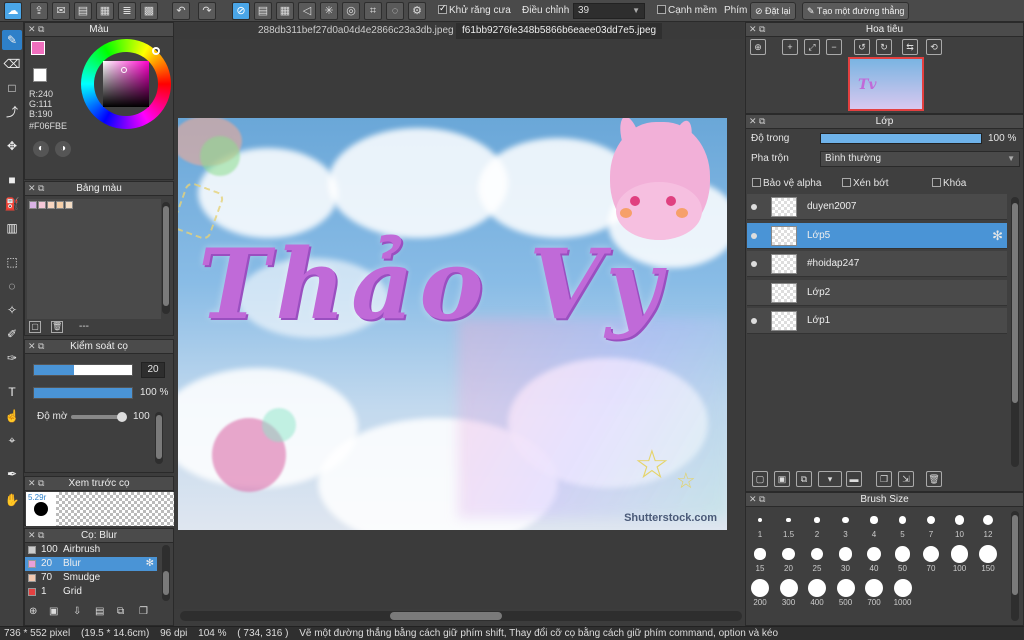 The width and height of the screenshot is (1024, 640). What do you see at coordinates (150, 563) in the screenshot?
I see `gear-icon: ✻` at bounding box center [150, 563].